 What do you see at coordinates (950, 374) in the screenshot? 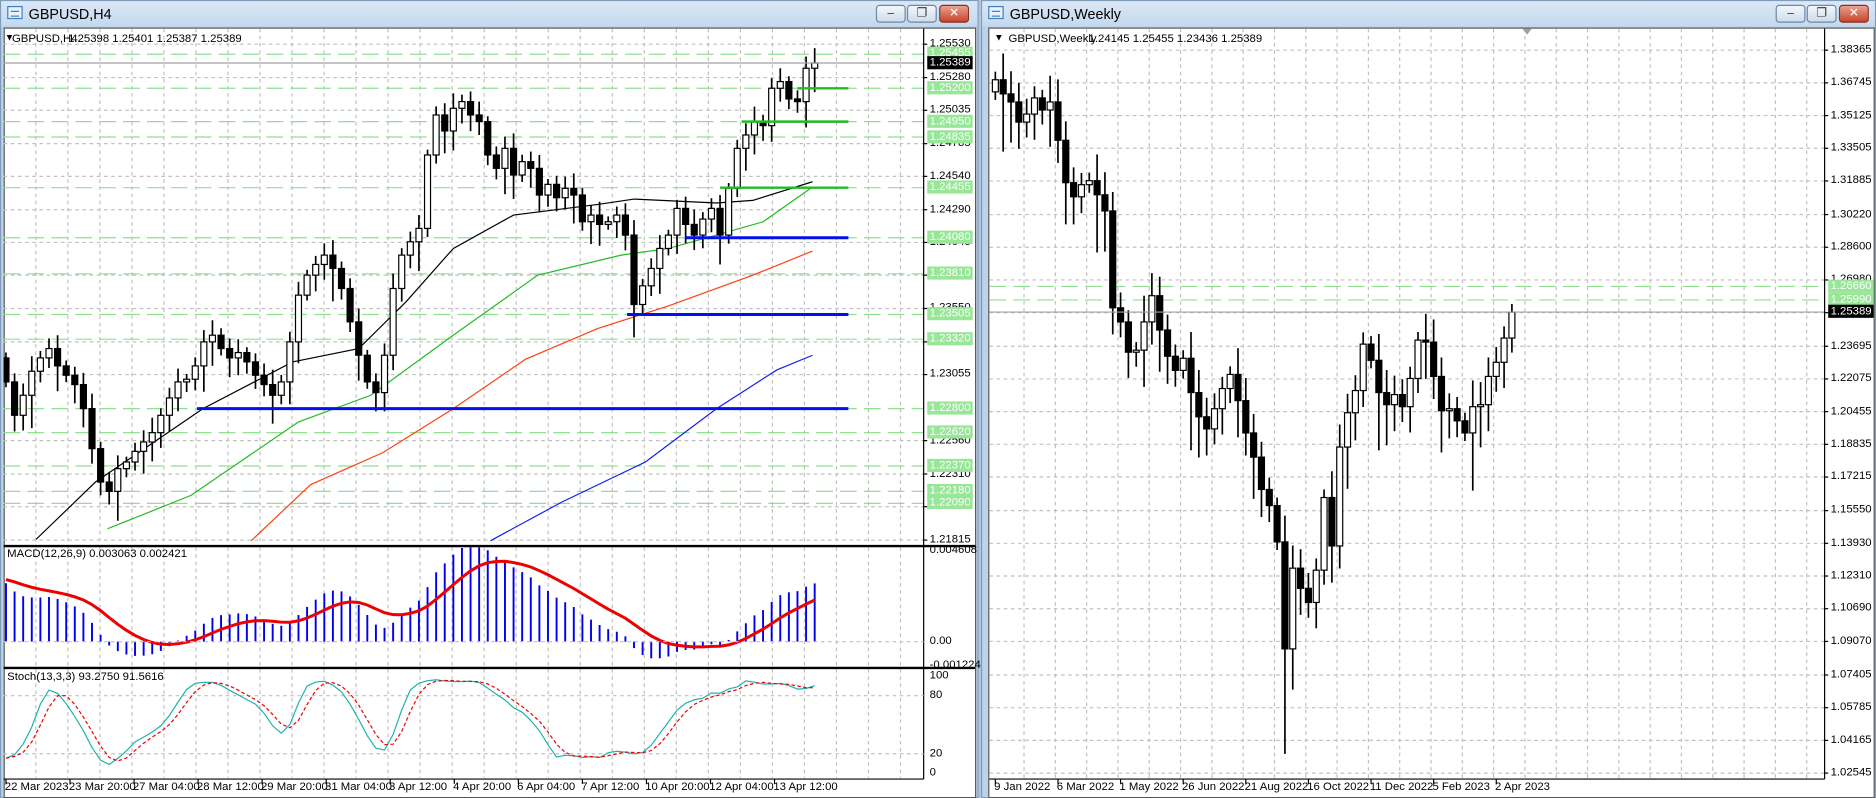
I see `price-axis-label: 1.23055` at bounding box center [950, 374].